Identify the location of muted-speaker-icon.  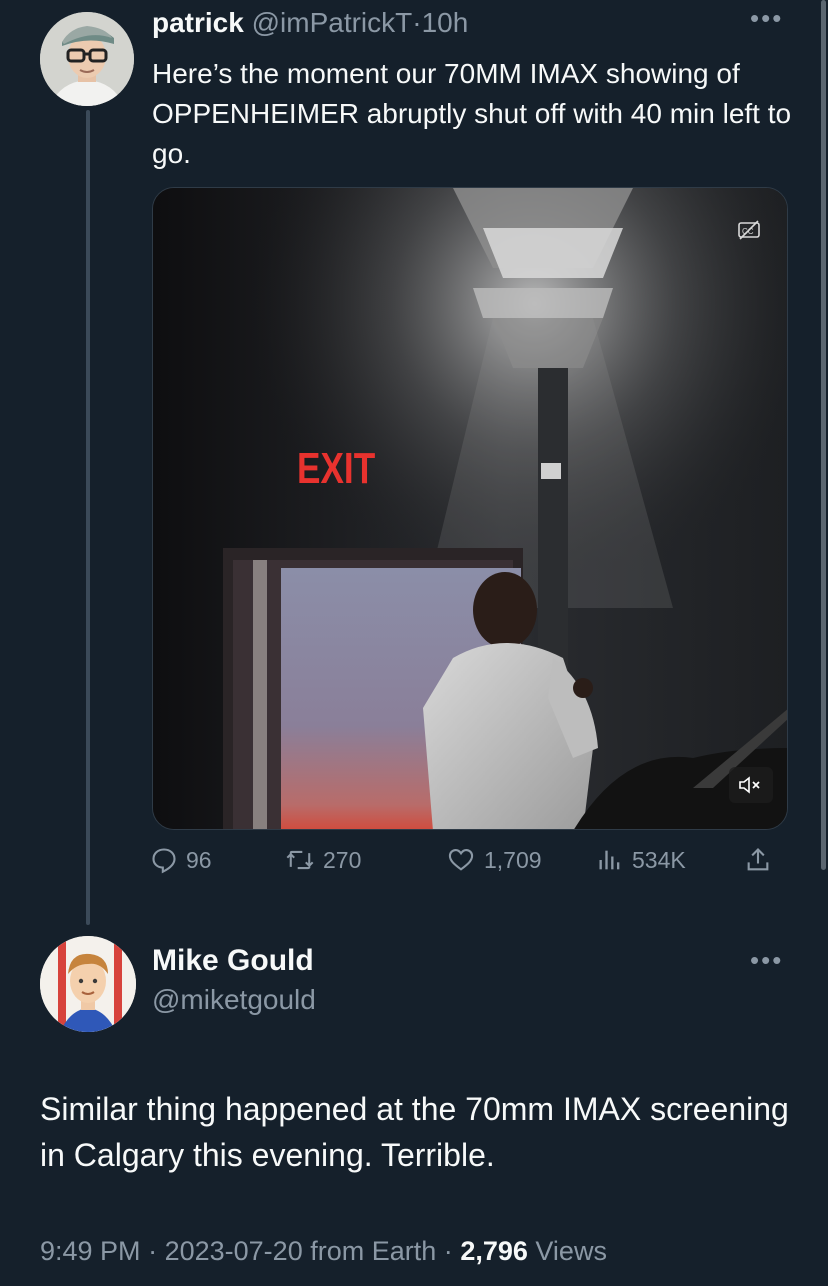
(749, 785).